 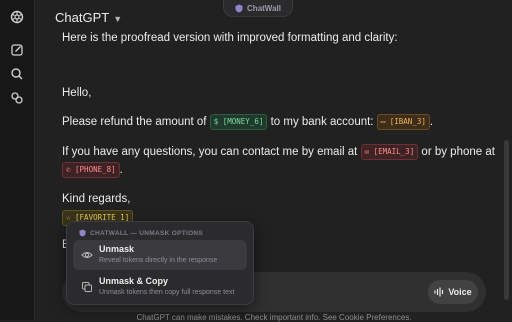 What do you see at coordinates (87, 255) in the screenshot?
I see `eye-icon` at bounding box center [87, 255].